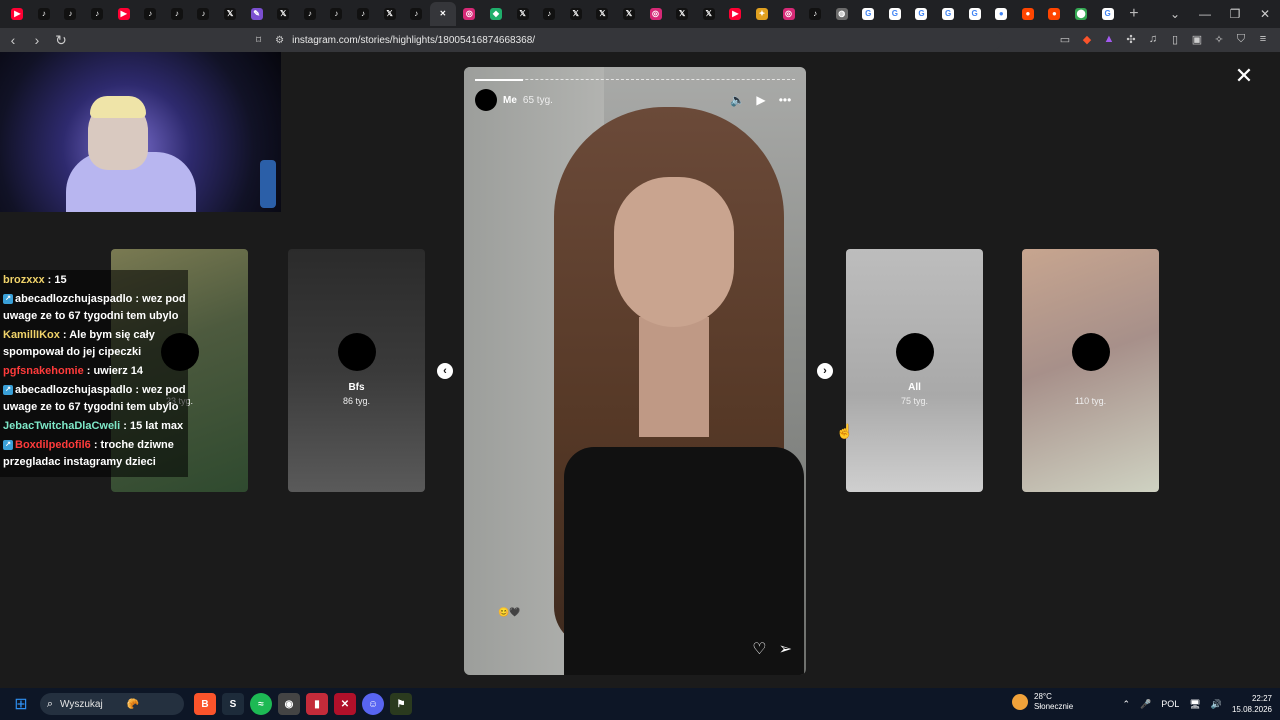 This screenshot has width=1280, height=720. Describe the element at coordinates (841, 14) in the screenshot. I see `browser-tab: ◍` at that location.